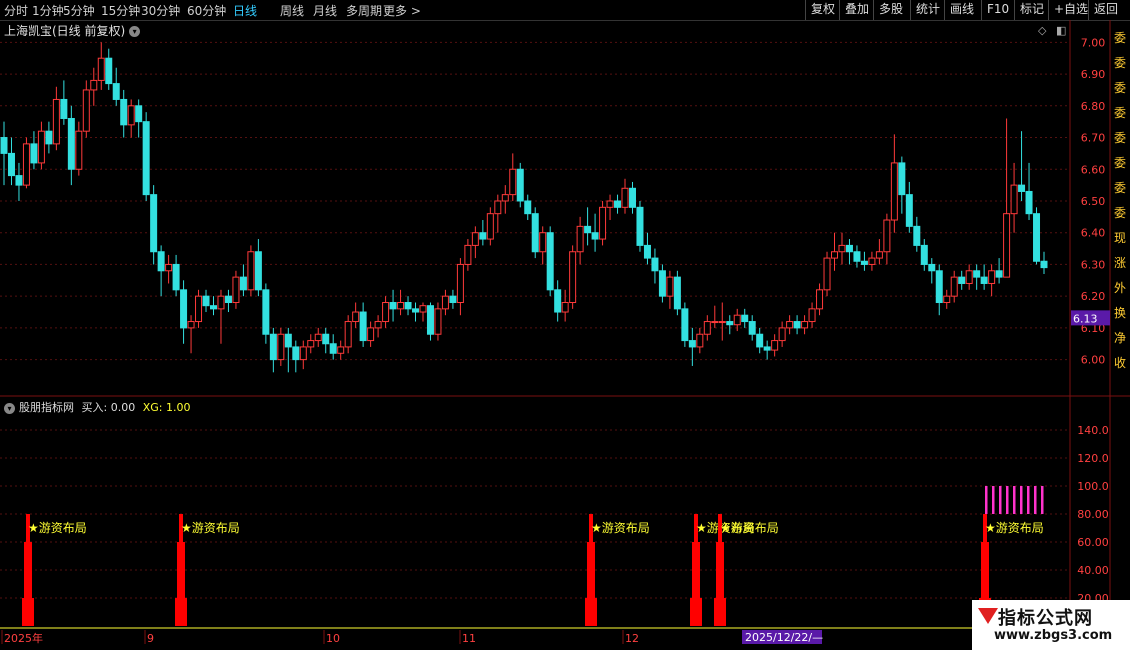 The height and width of the screenshot is (650, 1130). What do you see at coordinates (720, 570) in the screenshot?
I see `signal-bar-mid` at bounding box center [720, 570].